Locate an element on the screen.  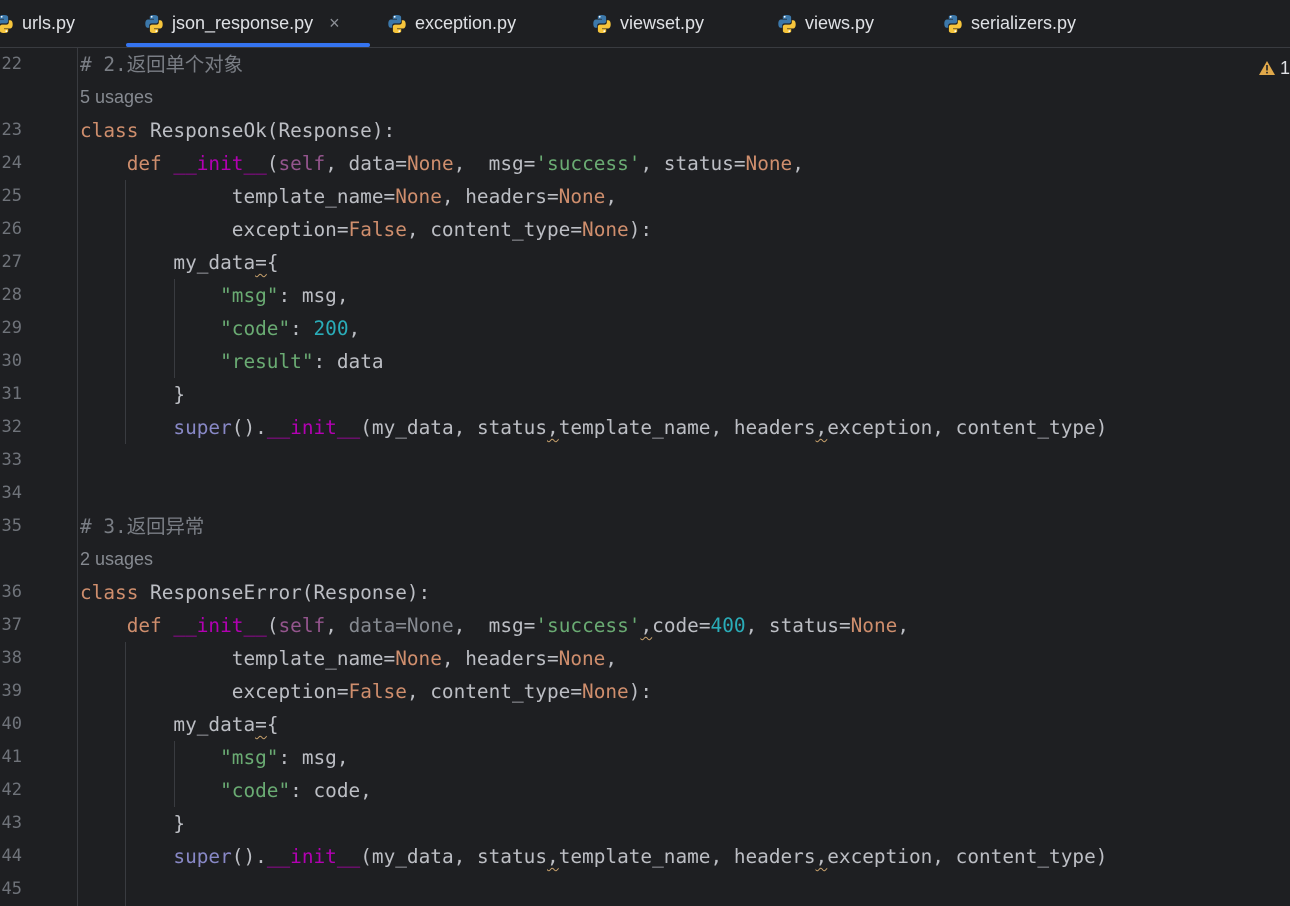
line-number: 34 is located at coordinates (11, 493).